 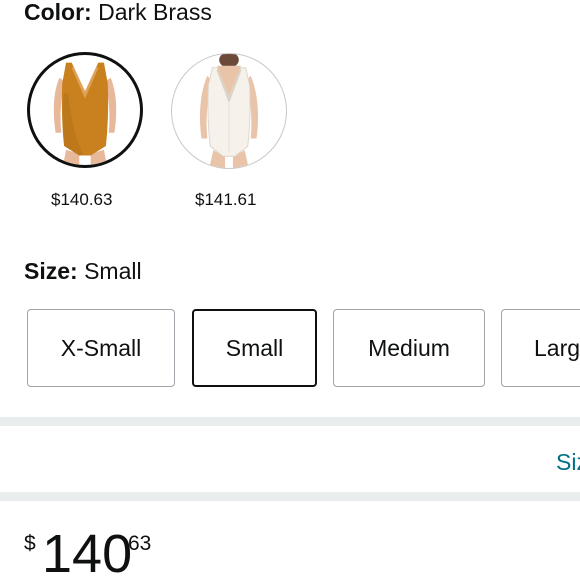 I want to click on size-label: Size:, so click(x=51, y=271).